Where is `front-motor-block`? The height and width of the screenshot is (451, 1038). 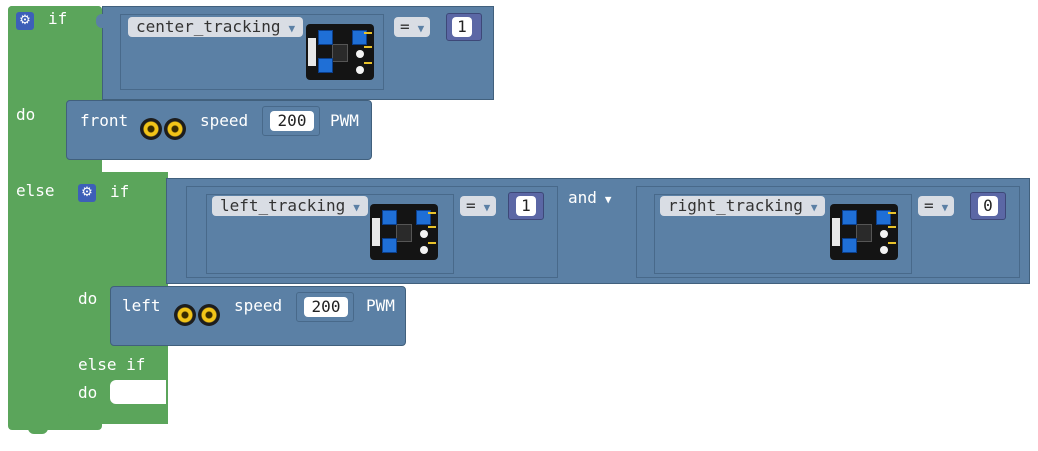
front-motor-block is located at coordinates (219, 130).